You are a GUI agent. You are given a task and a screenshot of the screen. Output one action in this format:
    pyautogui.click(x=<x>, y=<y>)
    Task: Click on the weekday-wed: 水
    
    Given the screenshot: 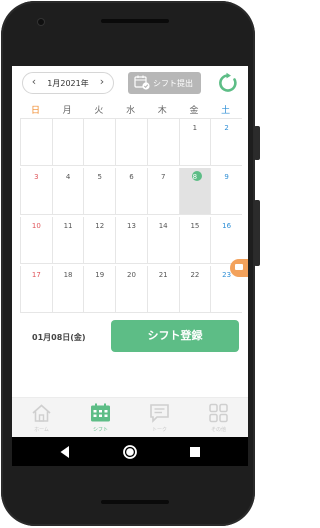 What is the action you would take?
    pyautogui.click(x=131, y=111)
    